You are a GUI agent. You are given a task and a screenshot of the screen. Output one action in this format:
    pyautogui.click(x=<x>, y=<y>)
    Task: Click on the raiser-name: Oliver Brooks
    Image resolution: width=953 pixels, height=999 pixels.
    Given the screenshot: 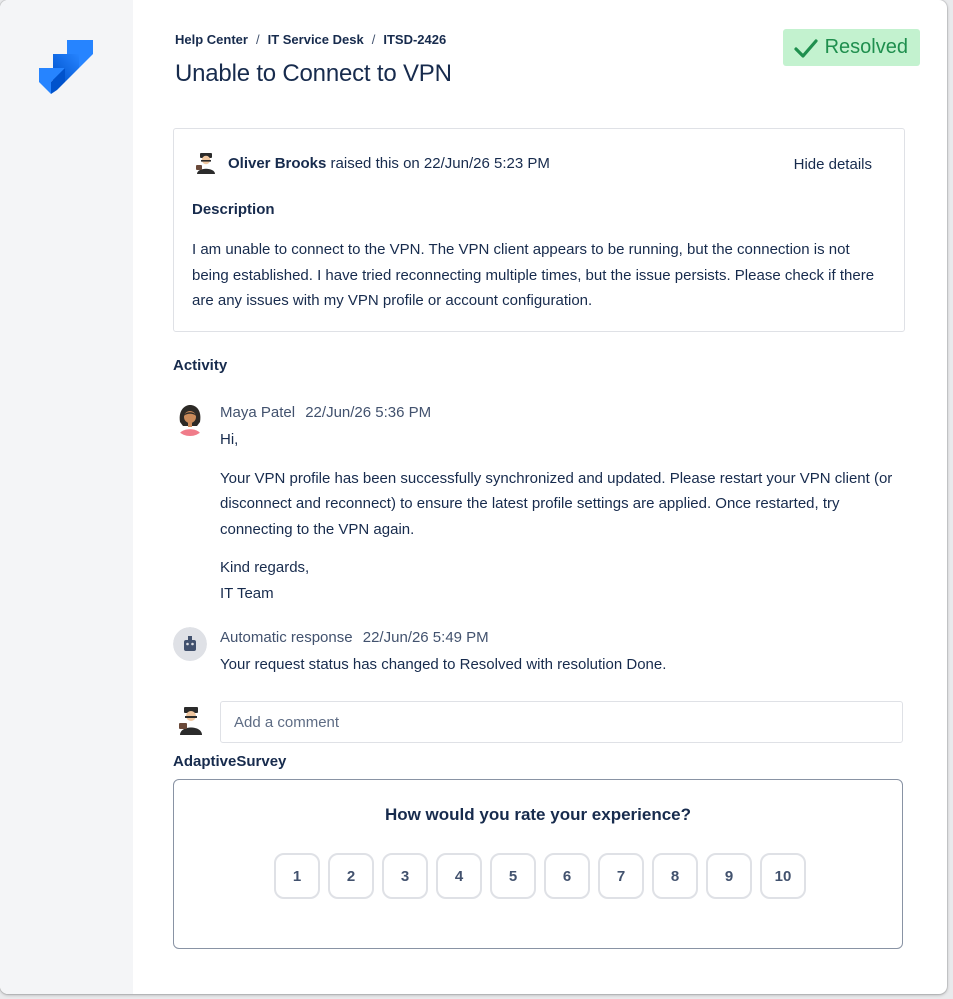 What is the action you would take?
    pyautogui.click(x=277, y=163)
    